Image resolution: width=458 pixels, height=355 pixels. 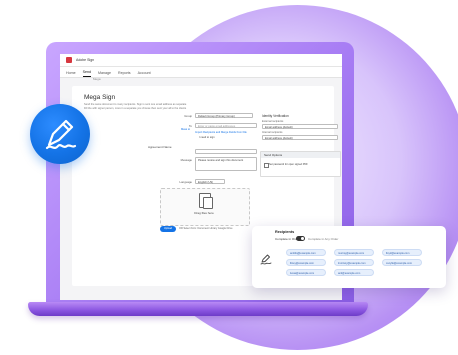 What do you see at coordinates (69, 60) in the screenshot?
I see `adobe-logo-icon` at bounding box center [69, 60].